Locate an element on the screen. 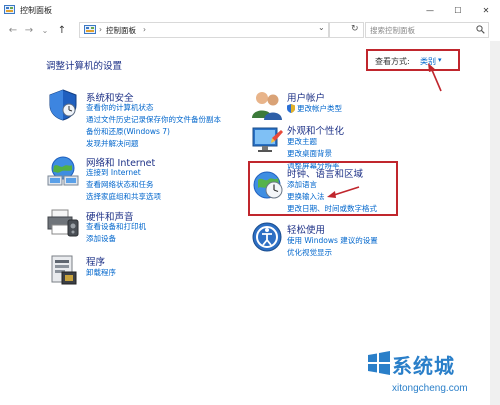 The image size is (500, 405). link-view-computer-status: 查看你的计算机状态 is located at coordinates (120, 107).